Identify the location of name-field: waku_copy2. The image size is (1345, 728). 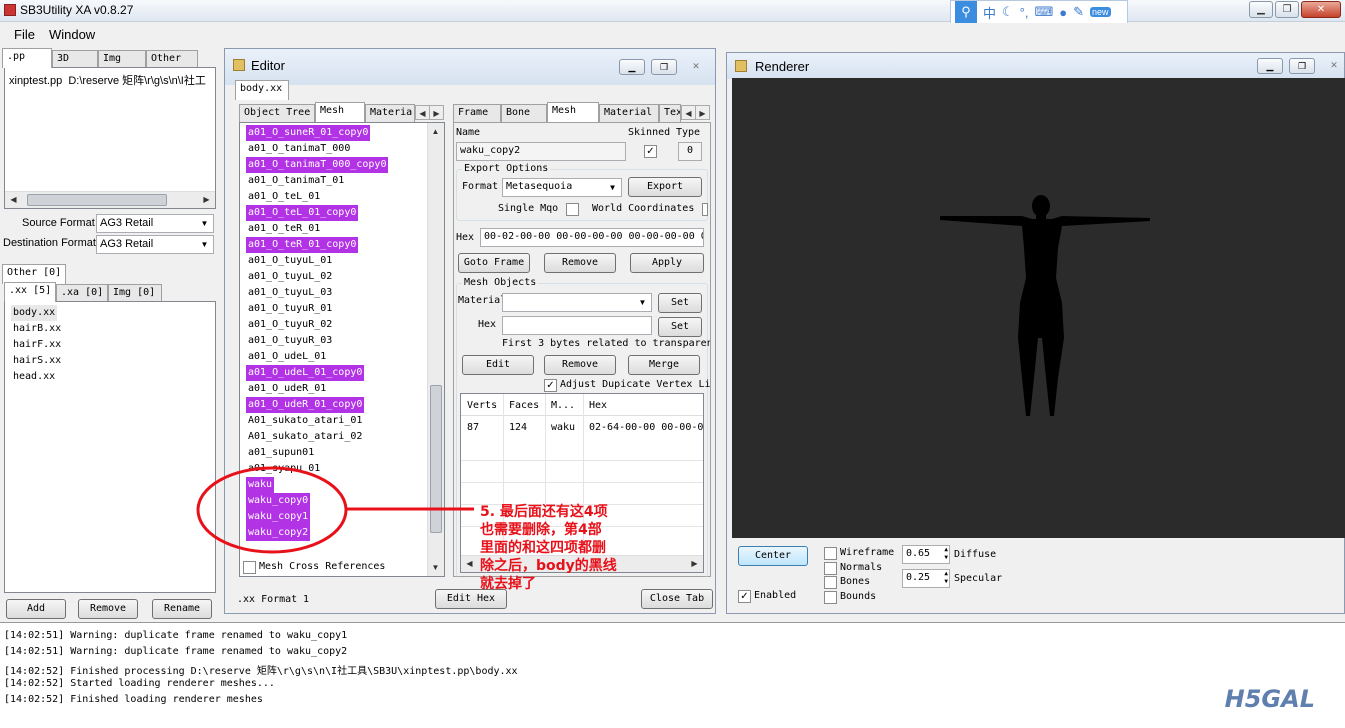
(541, 151).